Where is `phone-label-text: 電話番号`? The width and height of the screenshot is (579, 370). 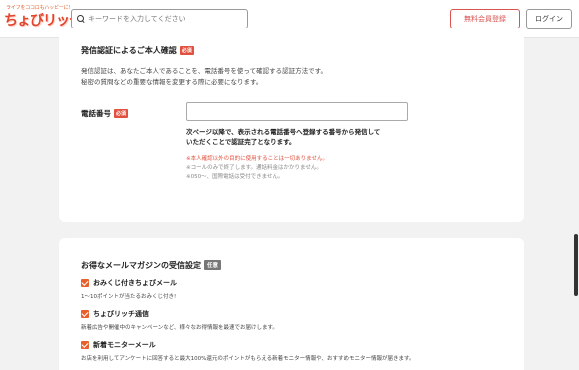 phone-label-text: 電話番号 is located at coordinates (96, 113).